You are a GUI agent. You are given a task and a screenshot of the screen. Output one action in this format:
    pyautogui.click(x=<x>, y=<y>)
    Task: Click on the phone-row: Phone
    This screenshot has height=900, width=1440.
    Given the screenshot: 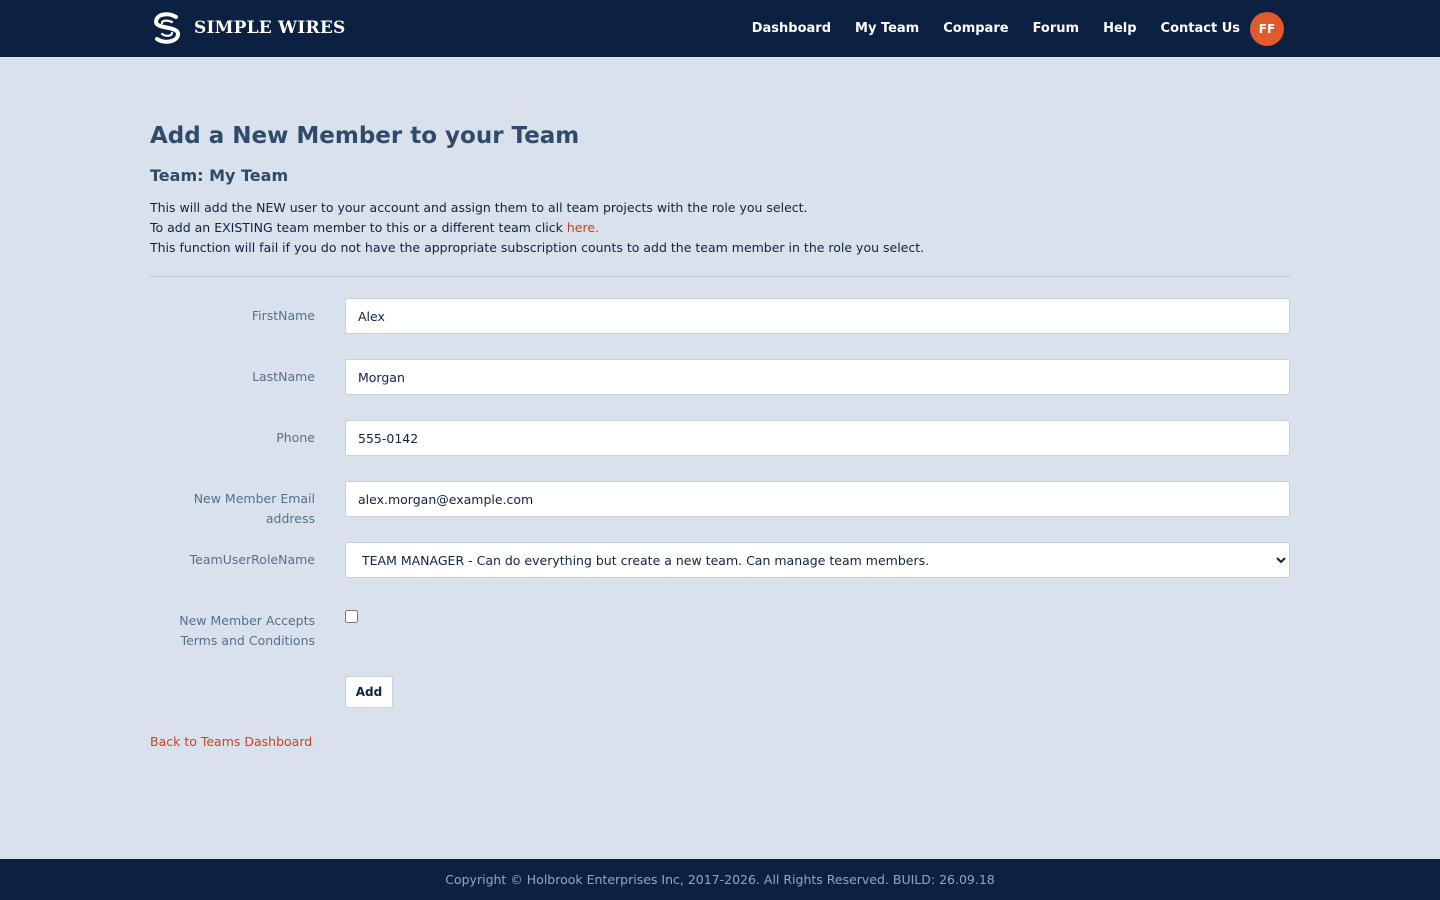 What is the action you would take?
    pyautogui.click(x=720, y=438)
    